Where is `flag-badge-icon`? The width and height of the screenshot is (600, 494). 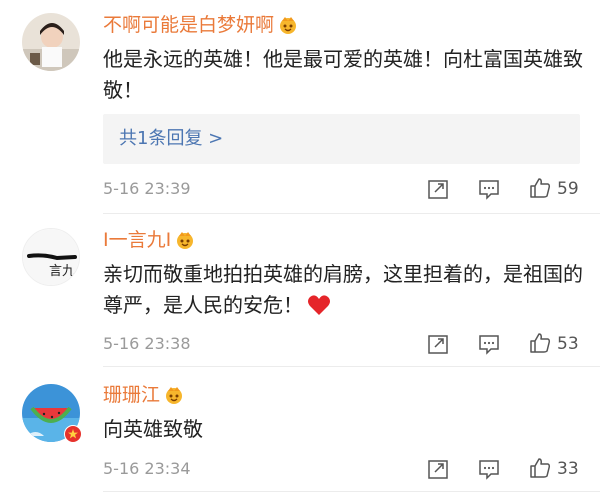 flag-badge-icon is located at coordinates (73, 434).